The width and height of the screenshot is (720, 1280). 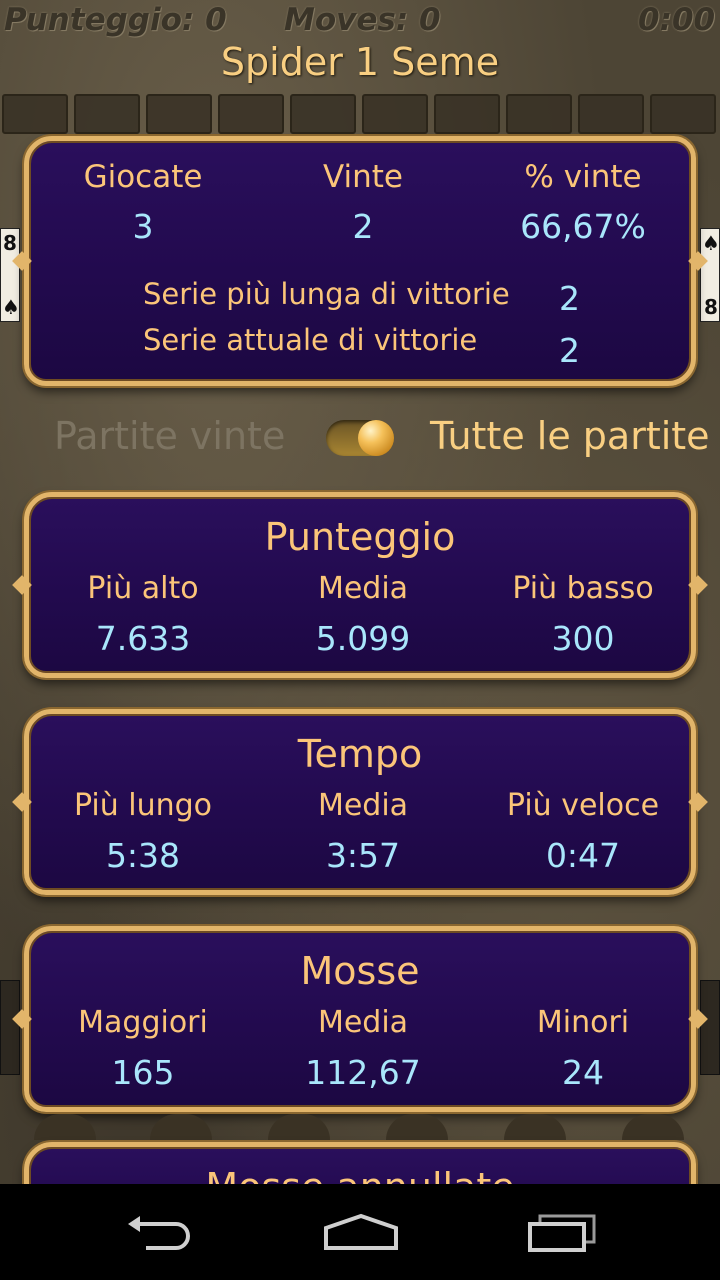 I want to click on time-fast-value: 0:47, so click(x=583, y=855).